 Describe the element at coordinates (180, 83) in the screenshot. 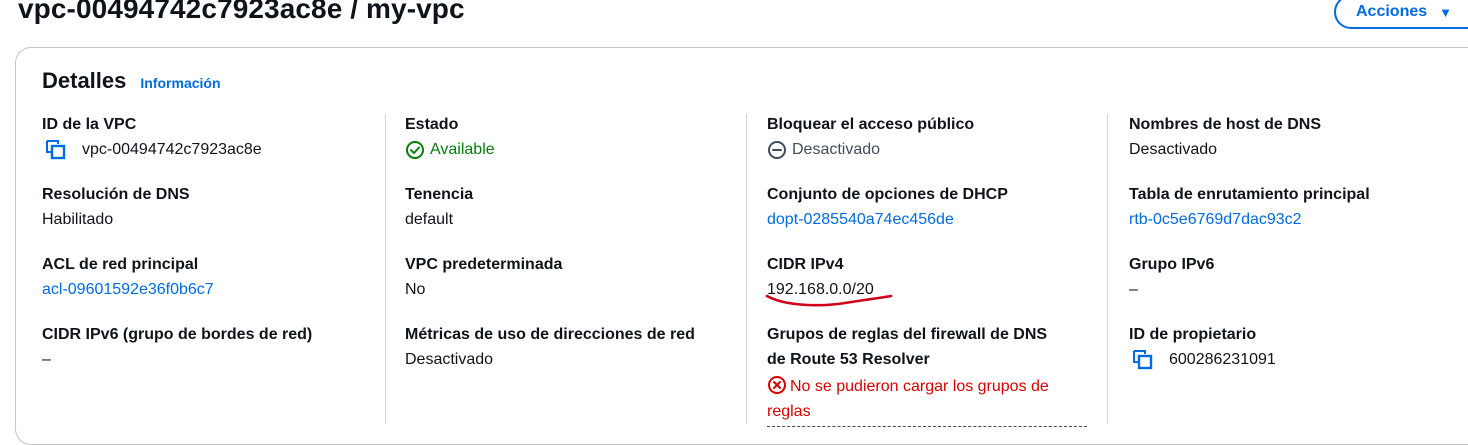

I see `info-link: Información` at that location.